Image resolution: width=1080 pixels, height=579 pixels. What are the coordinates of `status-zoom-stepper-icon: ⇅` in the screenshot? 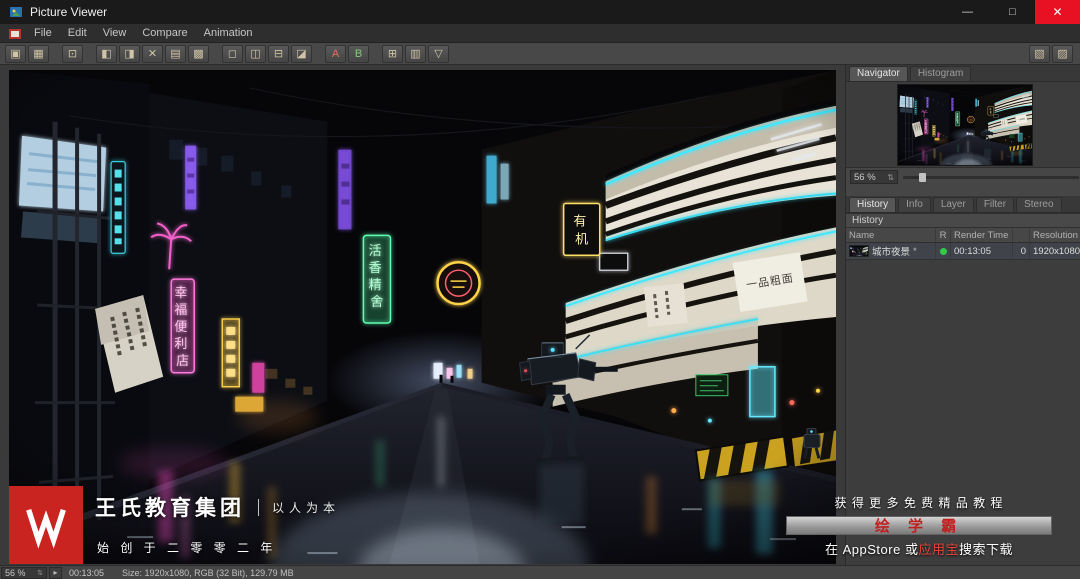 It's located at (40, 573).